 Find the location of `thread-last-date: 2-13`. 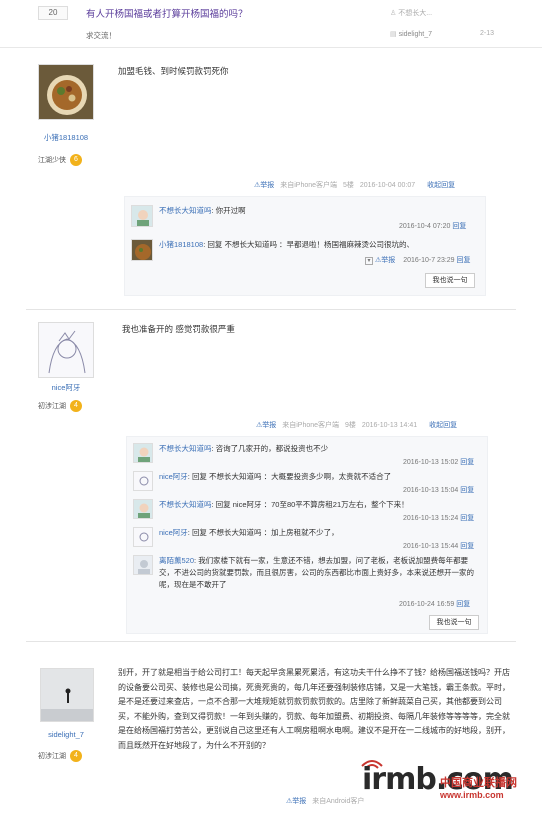

thread-last-date: 2-13 is located at coordinates (487, 33).